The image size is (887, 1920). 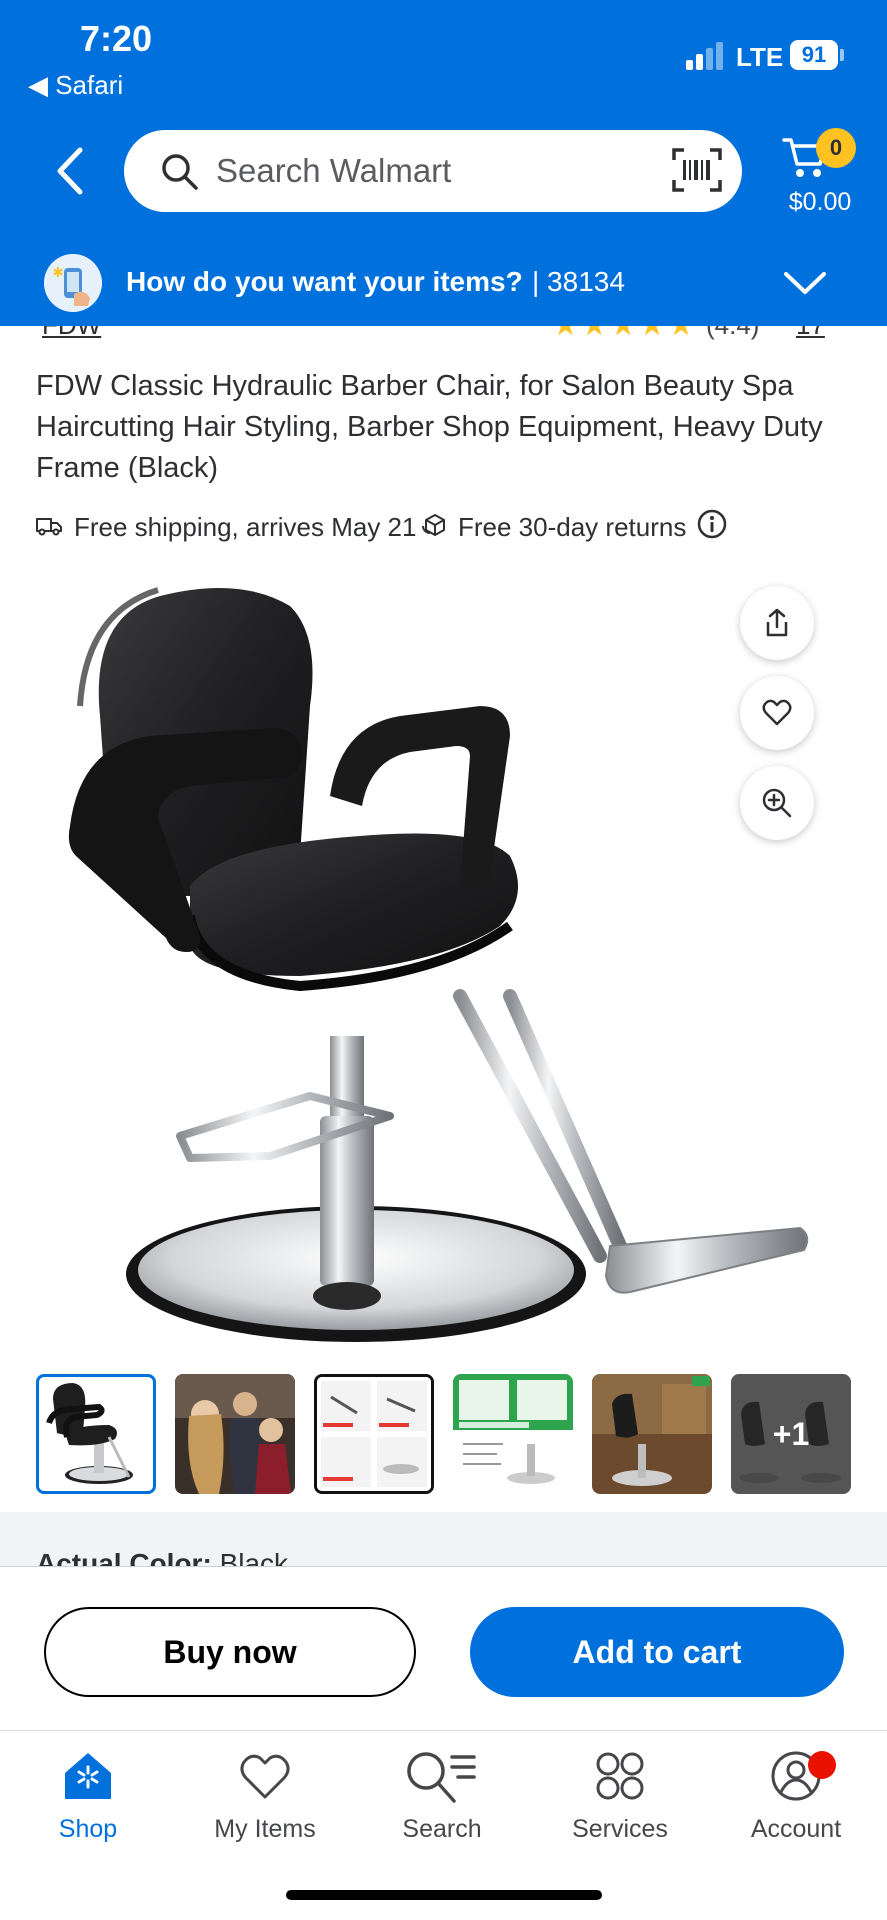 I want to click on tab-label-services: Services, so click(x=620, y=1829).